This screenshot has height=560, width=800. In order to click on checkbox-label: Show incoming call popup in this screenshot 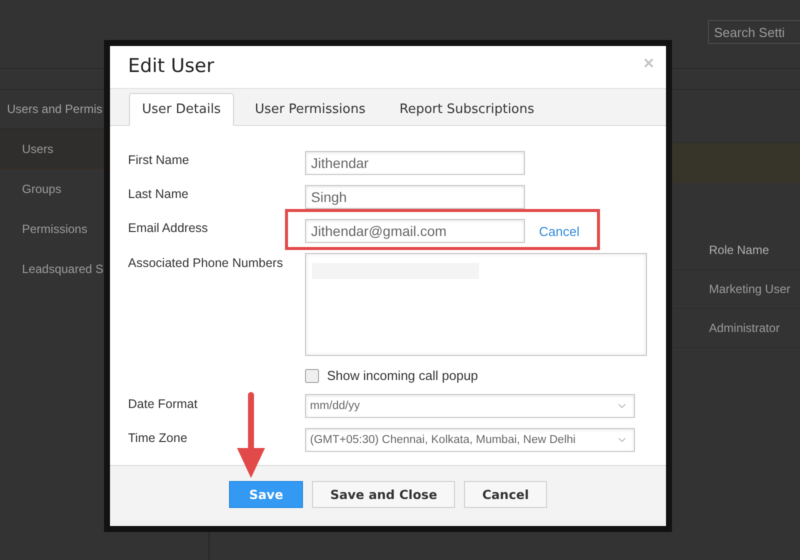, I will do `click(402, 375)`.